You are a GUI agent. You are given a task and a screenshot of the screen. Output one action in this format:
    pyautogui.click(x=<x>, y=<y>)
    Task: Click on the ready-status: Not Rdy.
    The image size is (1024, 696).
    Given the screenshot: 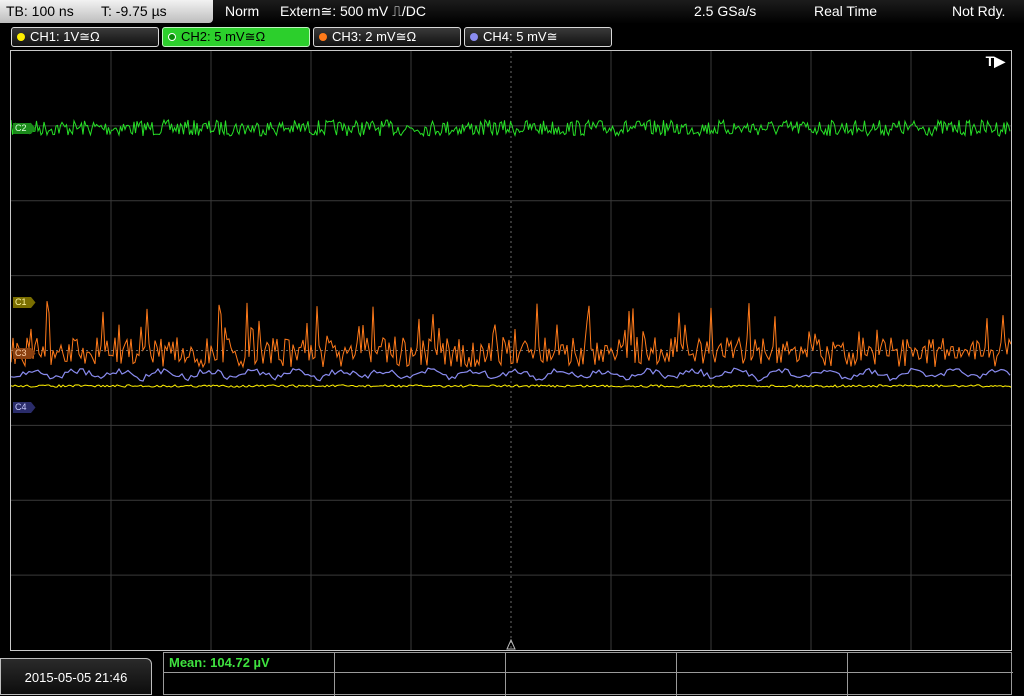 What is the action you would take?
    pyautogui.click(x=979, y=11)
    